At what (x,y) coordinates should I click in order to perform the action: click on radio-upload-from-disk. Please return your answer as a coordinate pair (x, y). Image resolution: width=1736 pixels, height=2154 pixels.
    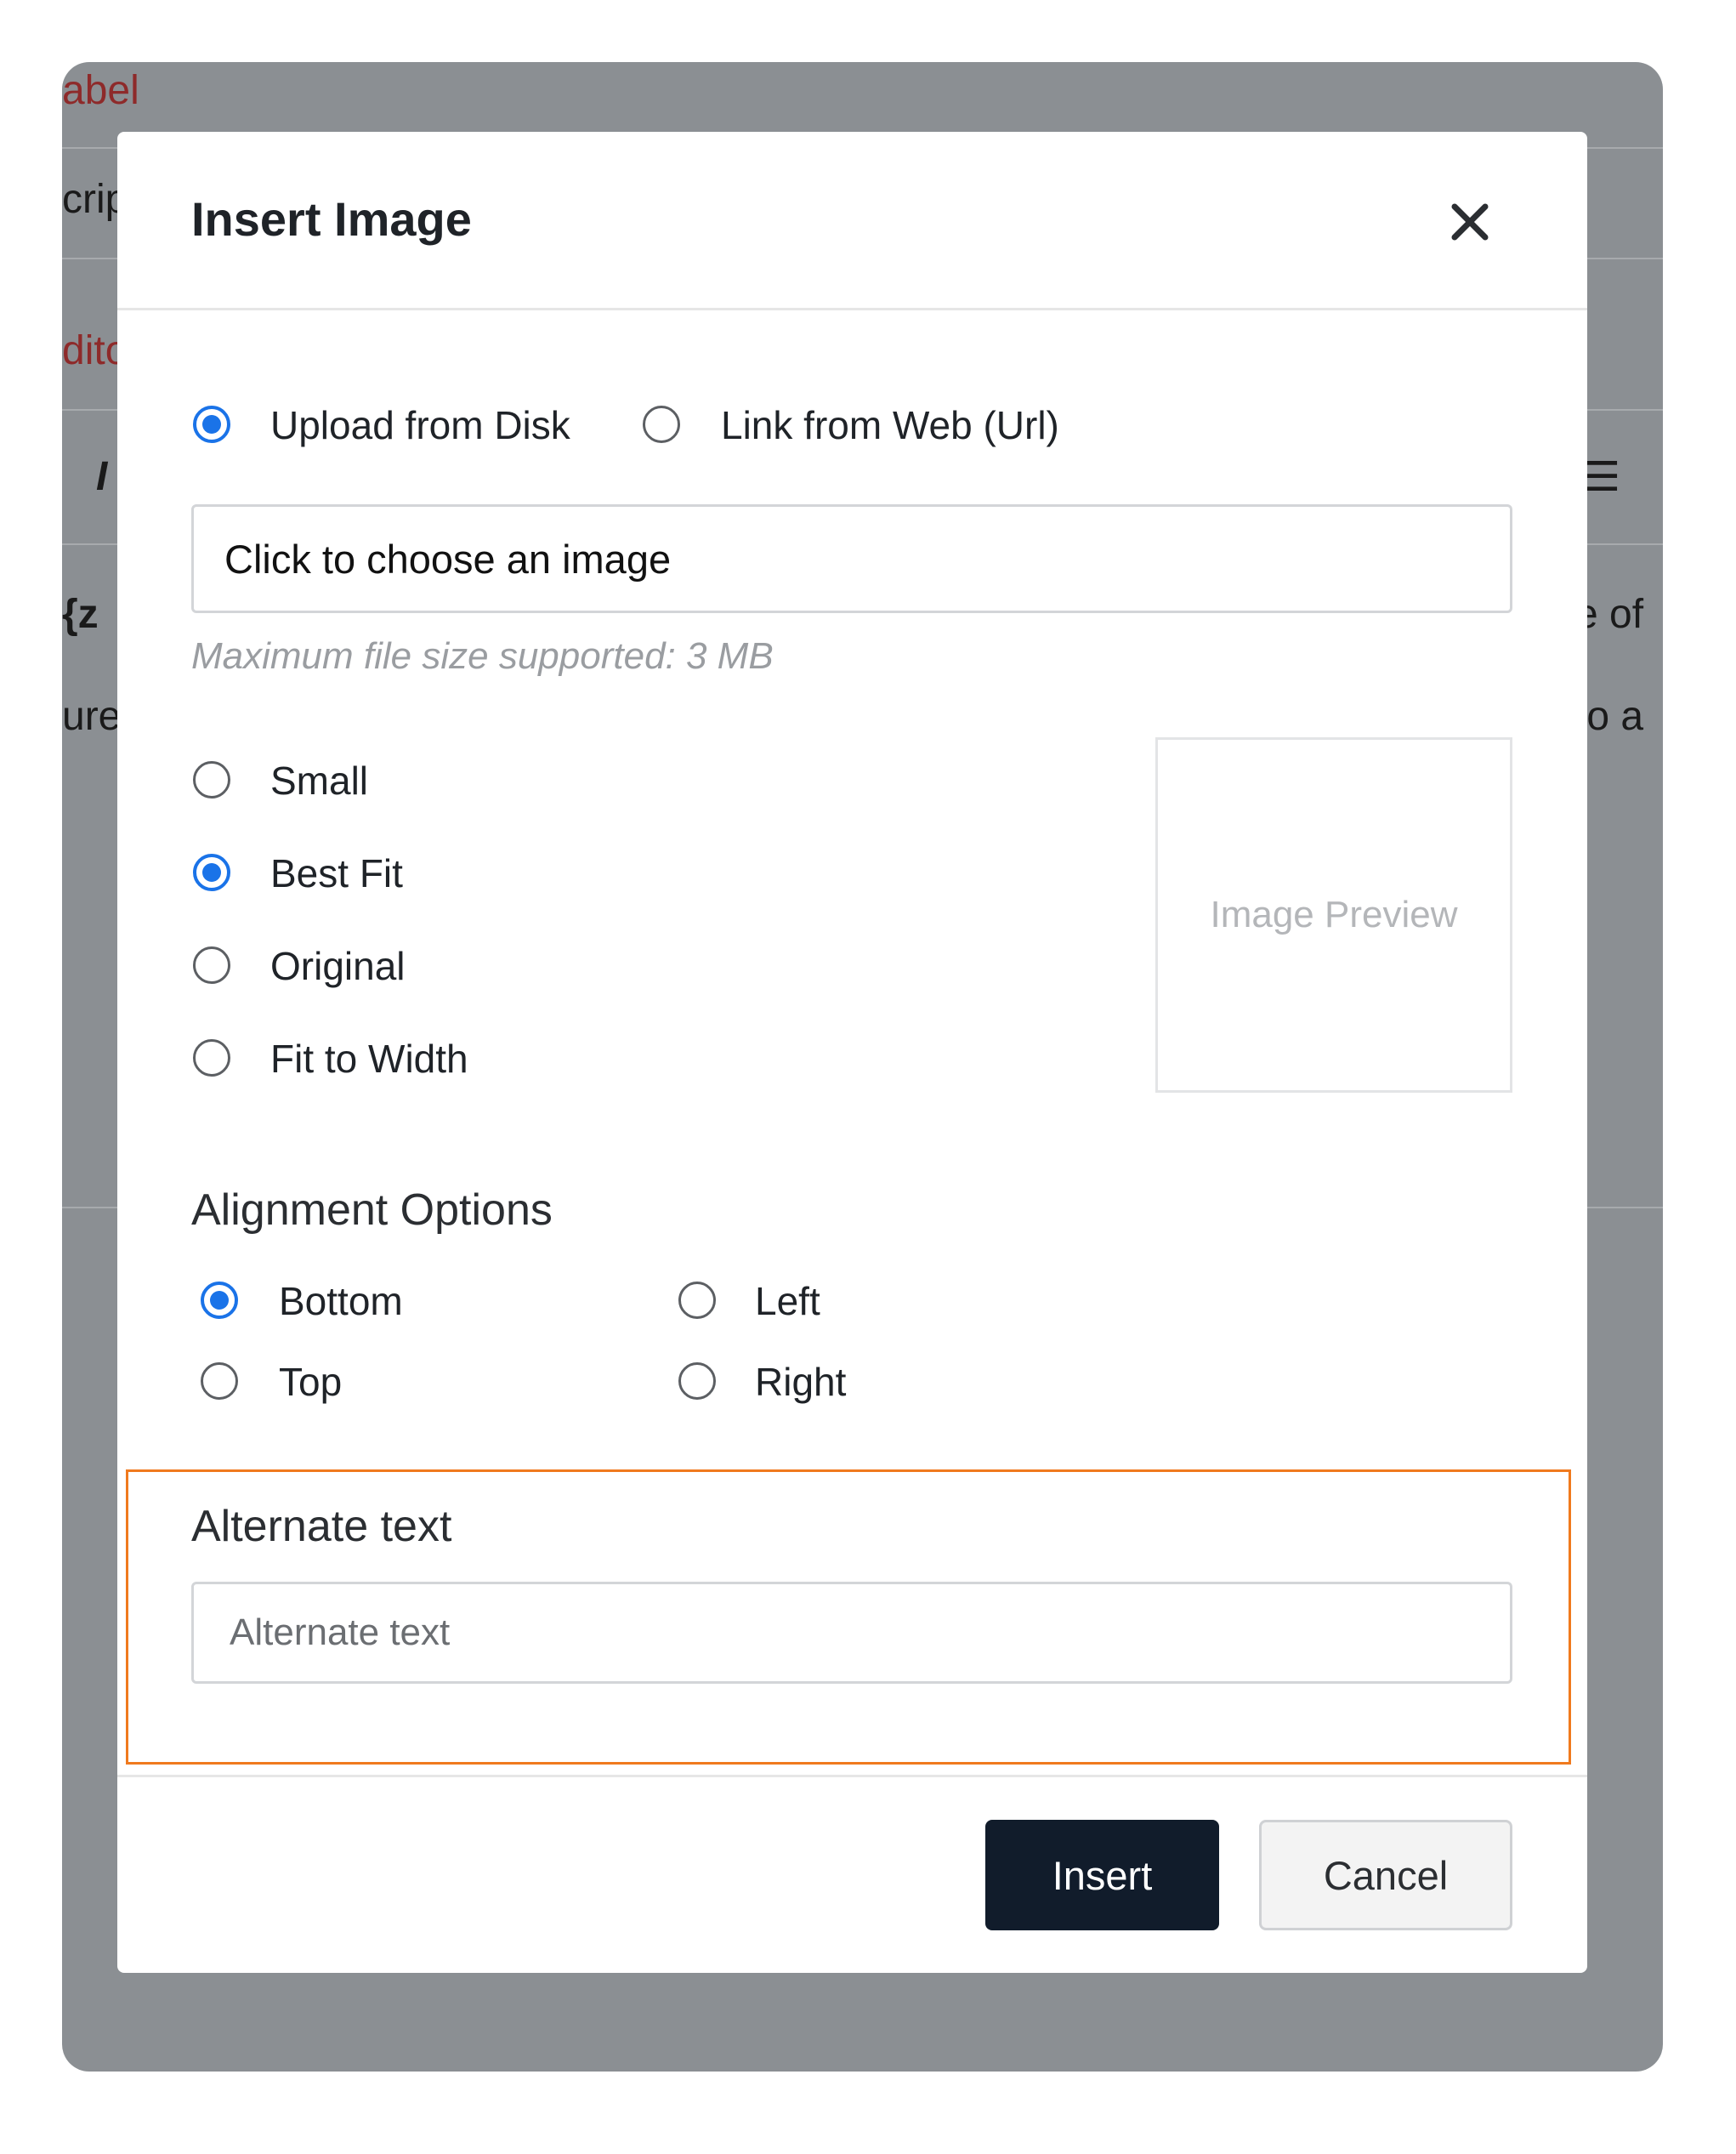
    Looking at the image, I should click on (212, 425).